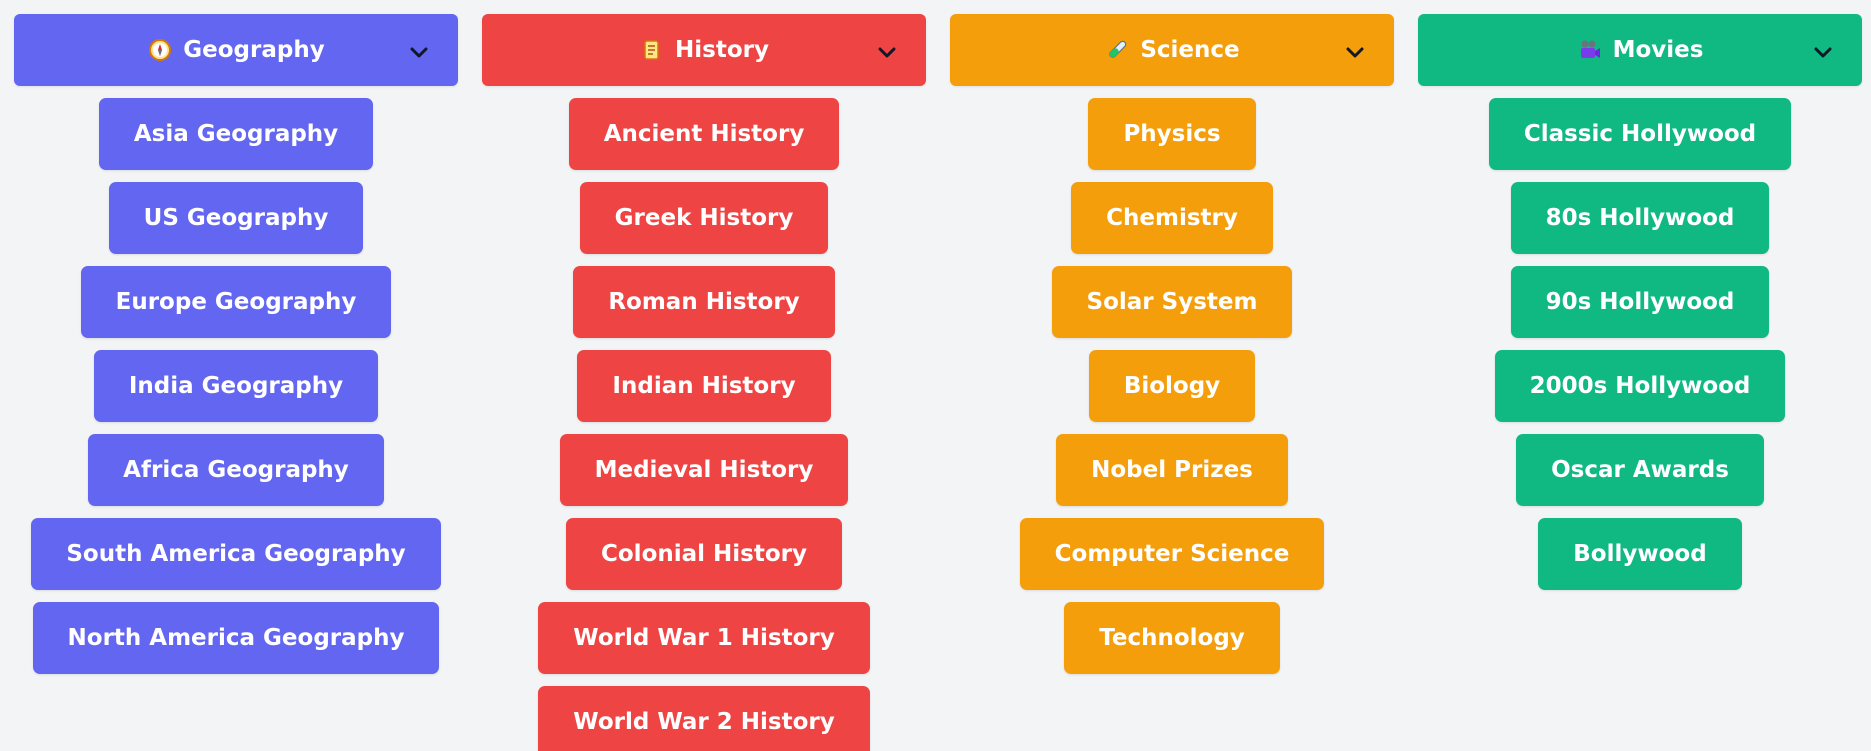 Image resolution: width=1871 pixels, height=751 pixels. I want to click on science-item-physics: Physics, so click(1172, 134).